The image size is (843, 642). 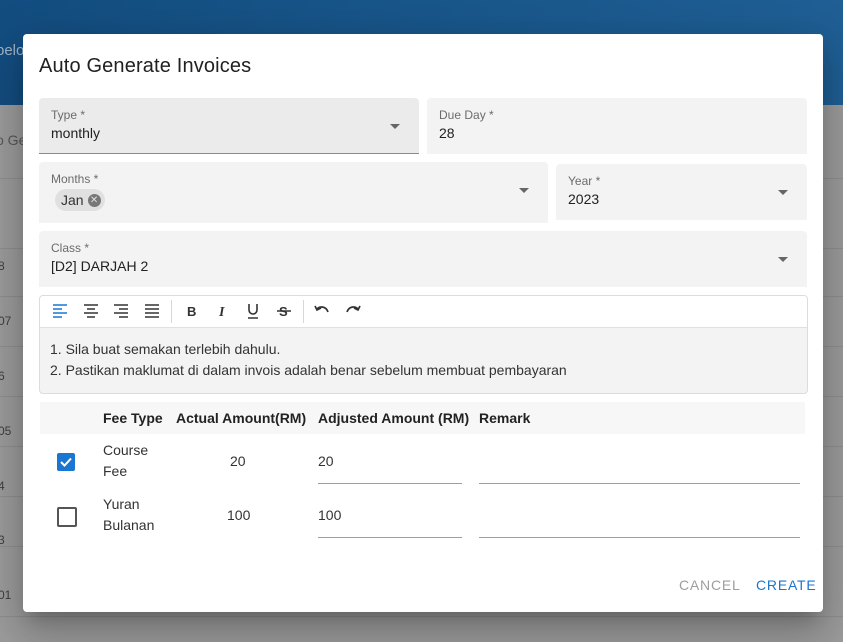 I want to click on fee-type-cell: Course, so click(x=126, y=450).